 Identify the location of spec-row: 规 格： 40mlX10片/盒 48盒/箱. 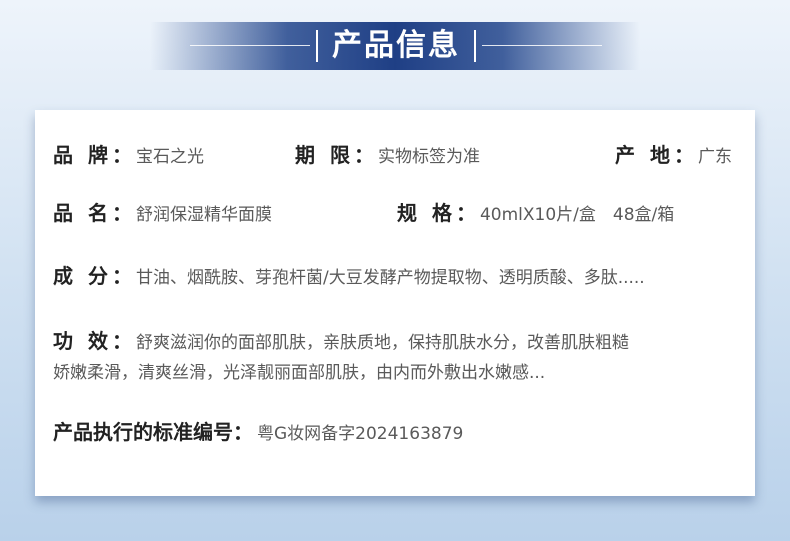
(535, 214).